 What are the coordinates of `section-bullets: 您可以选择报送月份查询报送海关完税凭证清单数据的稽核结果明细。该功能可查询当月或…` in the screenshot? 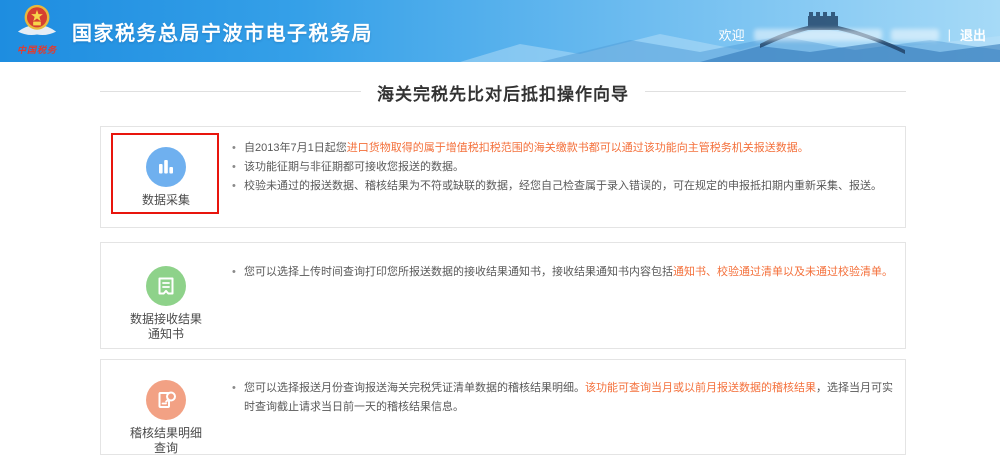 It's located at (563, 398).